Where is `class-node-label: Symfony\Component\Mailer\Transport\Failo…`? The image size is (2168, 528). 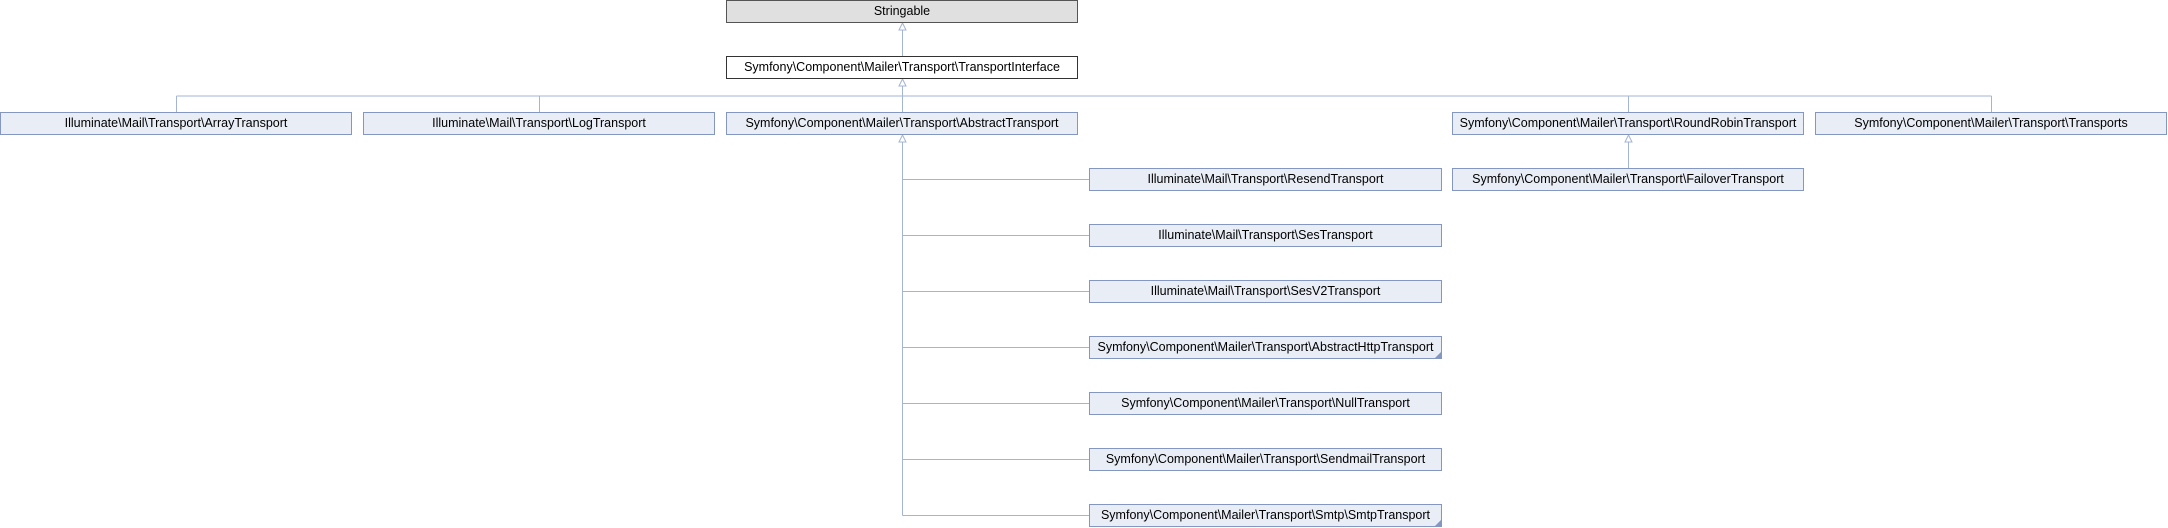 class-node-label: Symfony\Component\Mailer\Transport\Failo… is located at coordinates (1628, 179).